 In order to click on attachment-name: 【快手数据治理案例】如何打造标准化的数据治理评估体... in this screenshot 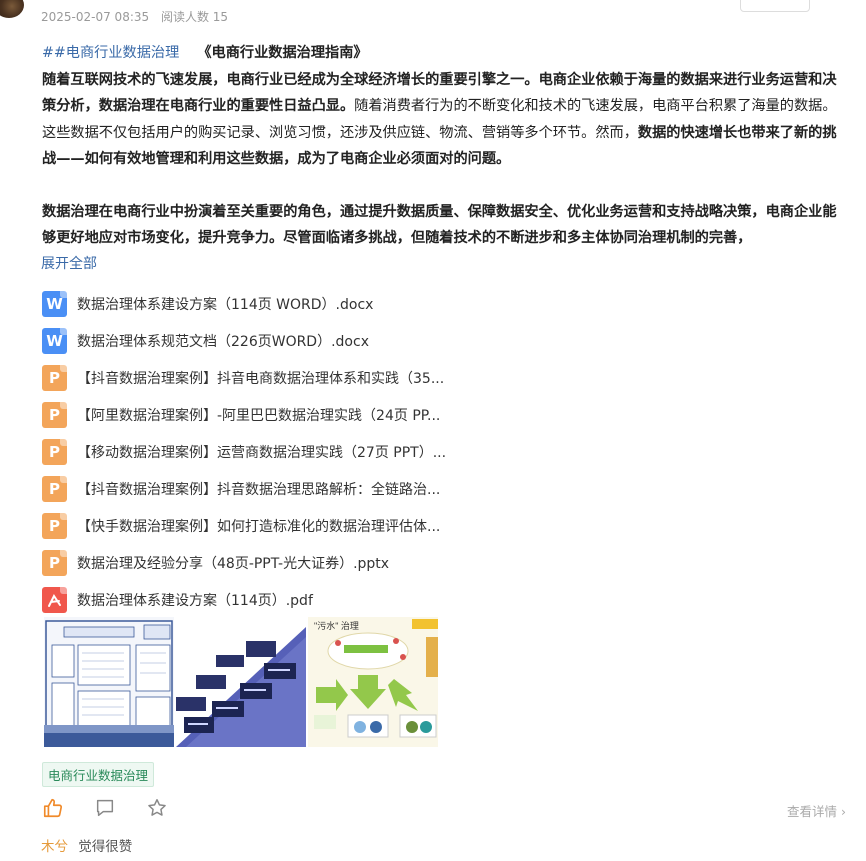, I will do `click(259, 526)`.